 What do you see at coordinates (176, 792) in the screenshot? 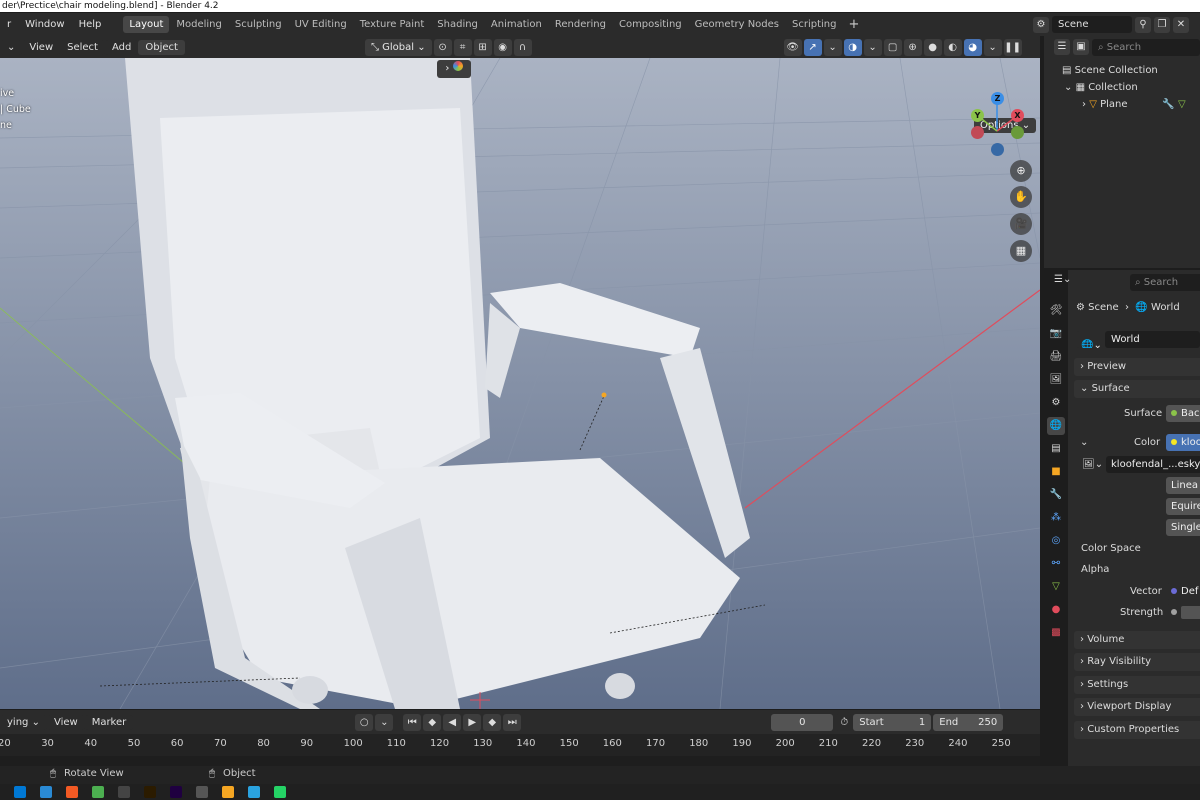
I see `after-effects-icon` at bounding box center [176, 792].